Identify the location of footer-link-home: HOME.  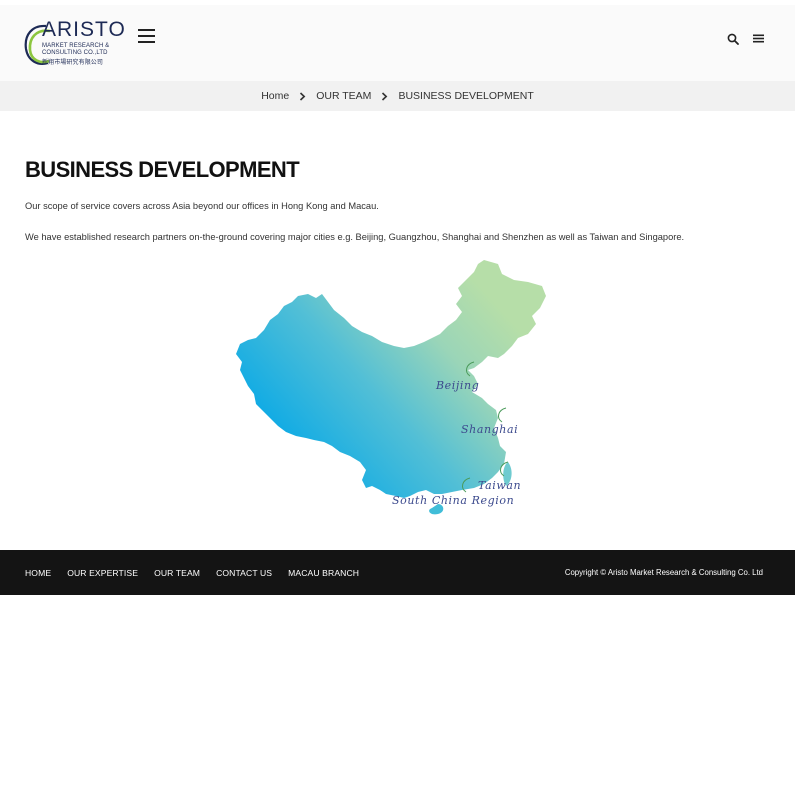
(38, 573).